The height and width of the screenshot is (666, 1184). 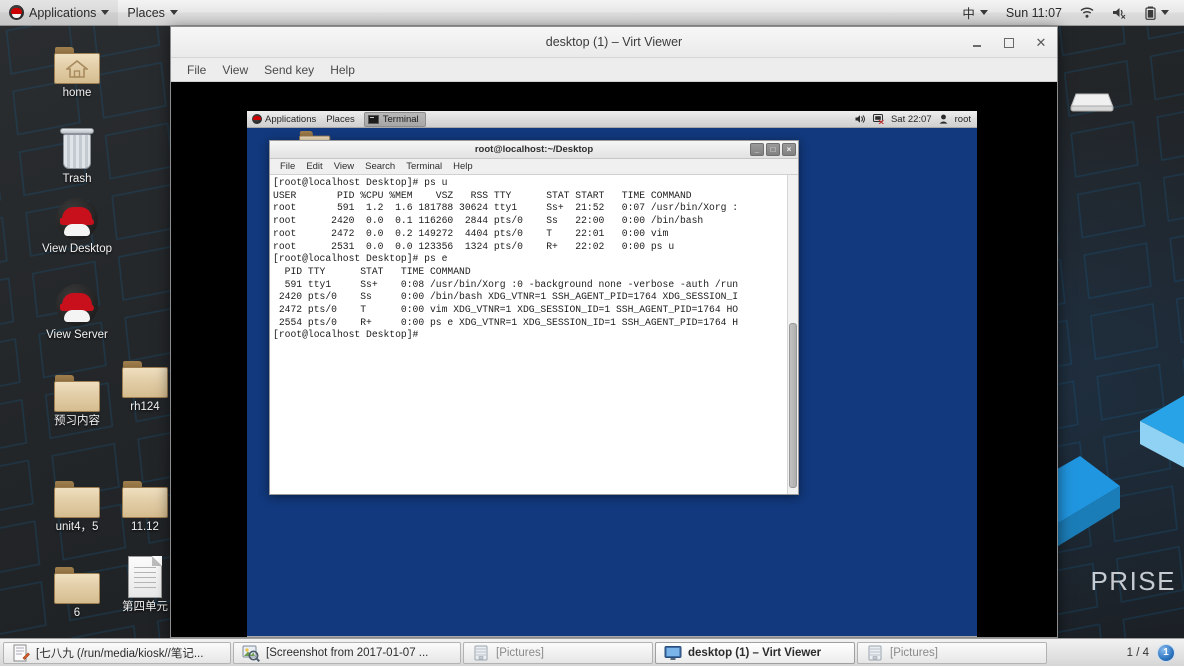 I want to click on menu-send-key: Send key, so click(x=289, y=70).